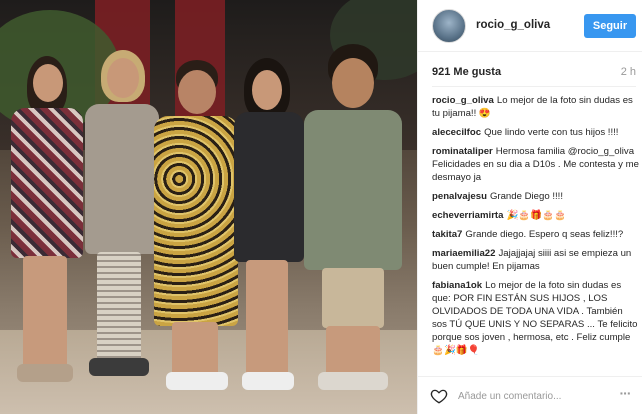 This screenshot has width=642, height=414. Describe the element at coordinates (457, 285) in the screenshot. I see `comment-user: fabiana1ok` at that location.